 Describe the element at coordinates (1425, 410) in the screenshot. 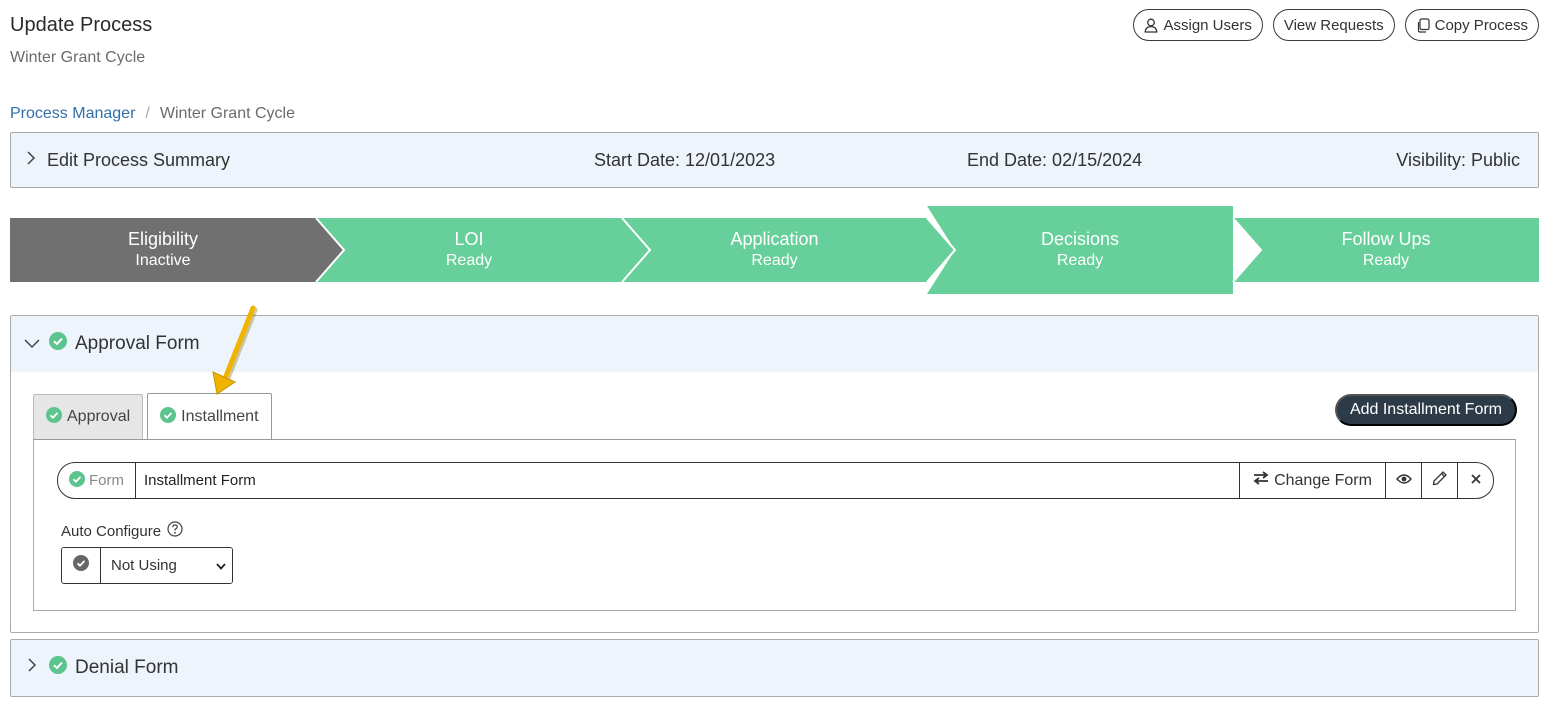

I see `add-installment-form-button: Add Installment Form` at that location.